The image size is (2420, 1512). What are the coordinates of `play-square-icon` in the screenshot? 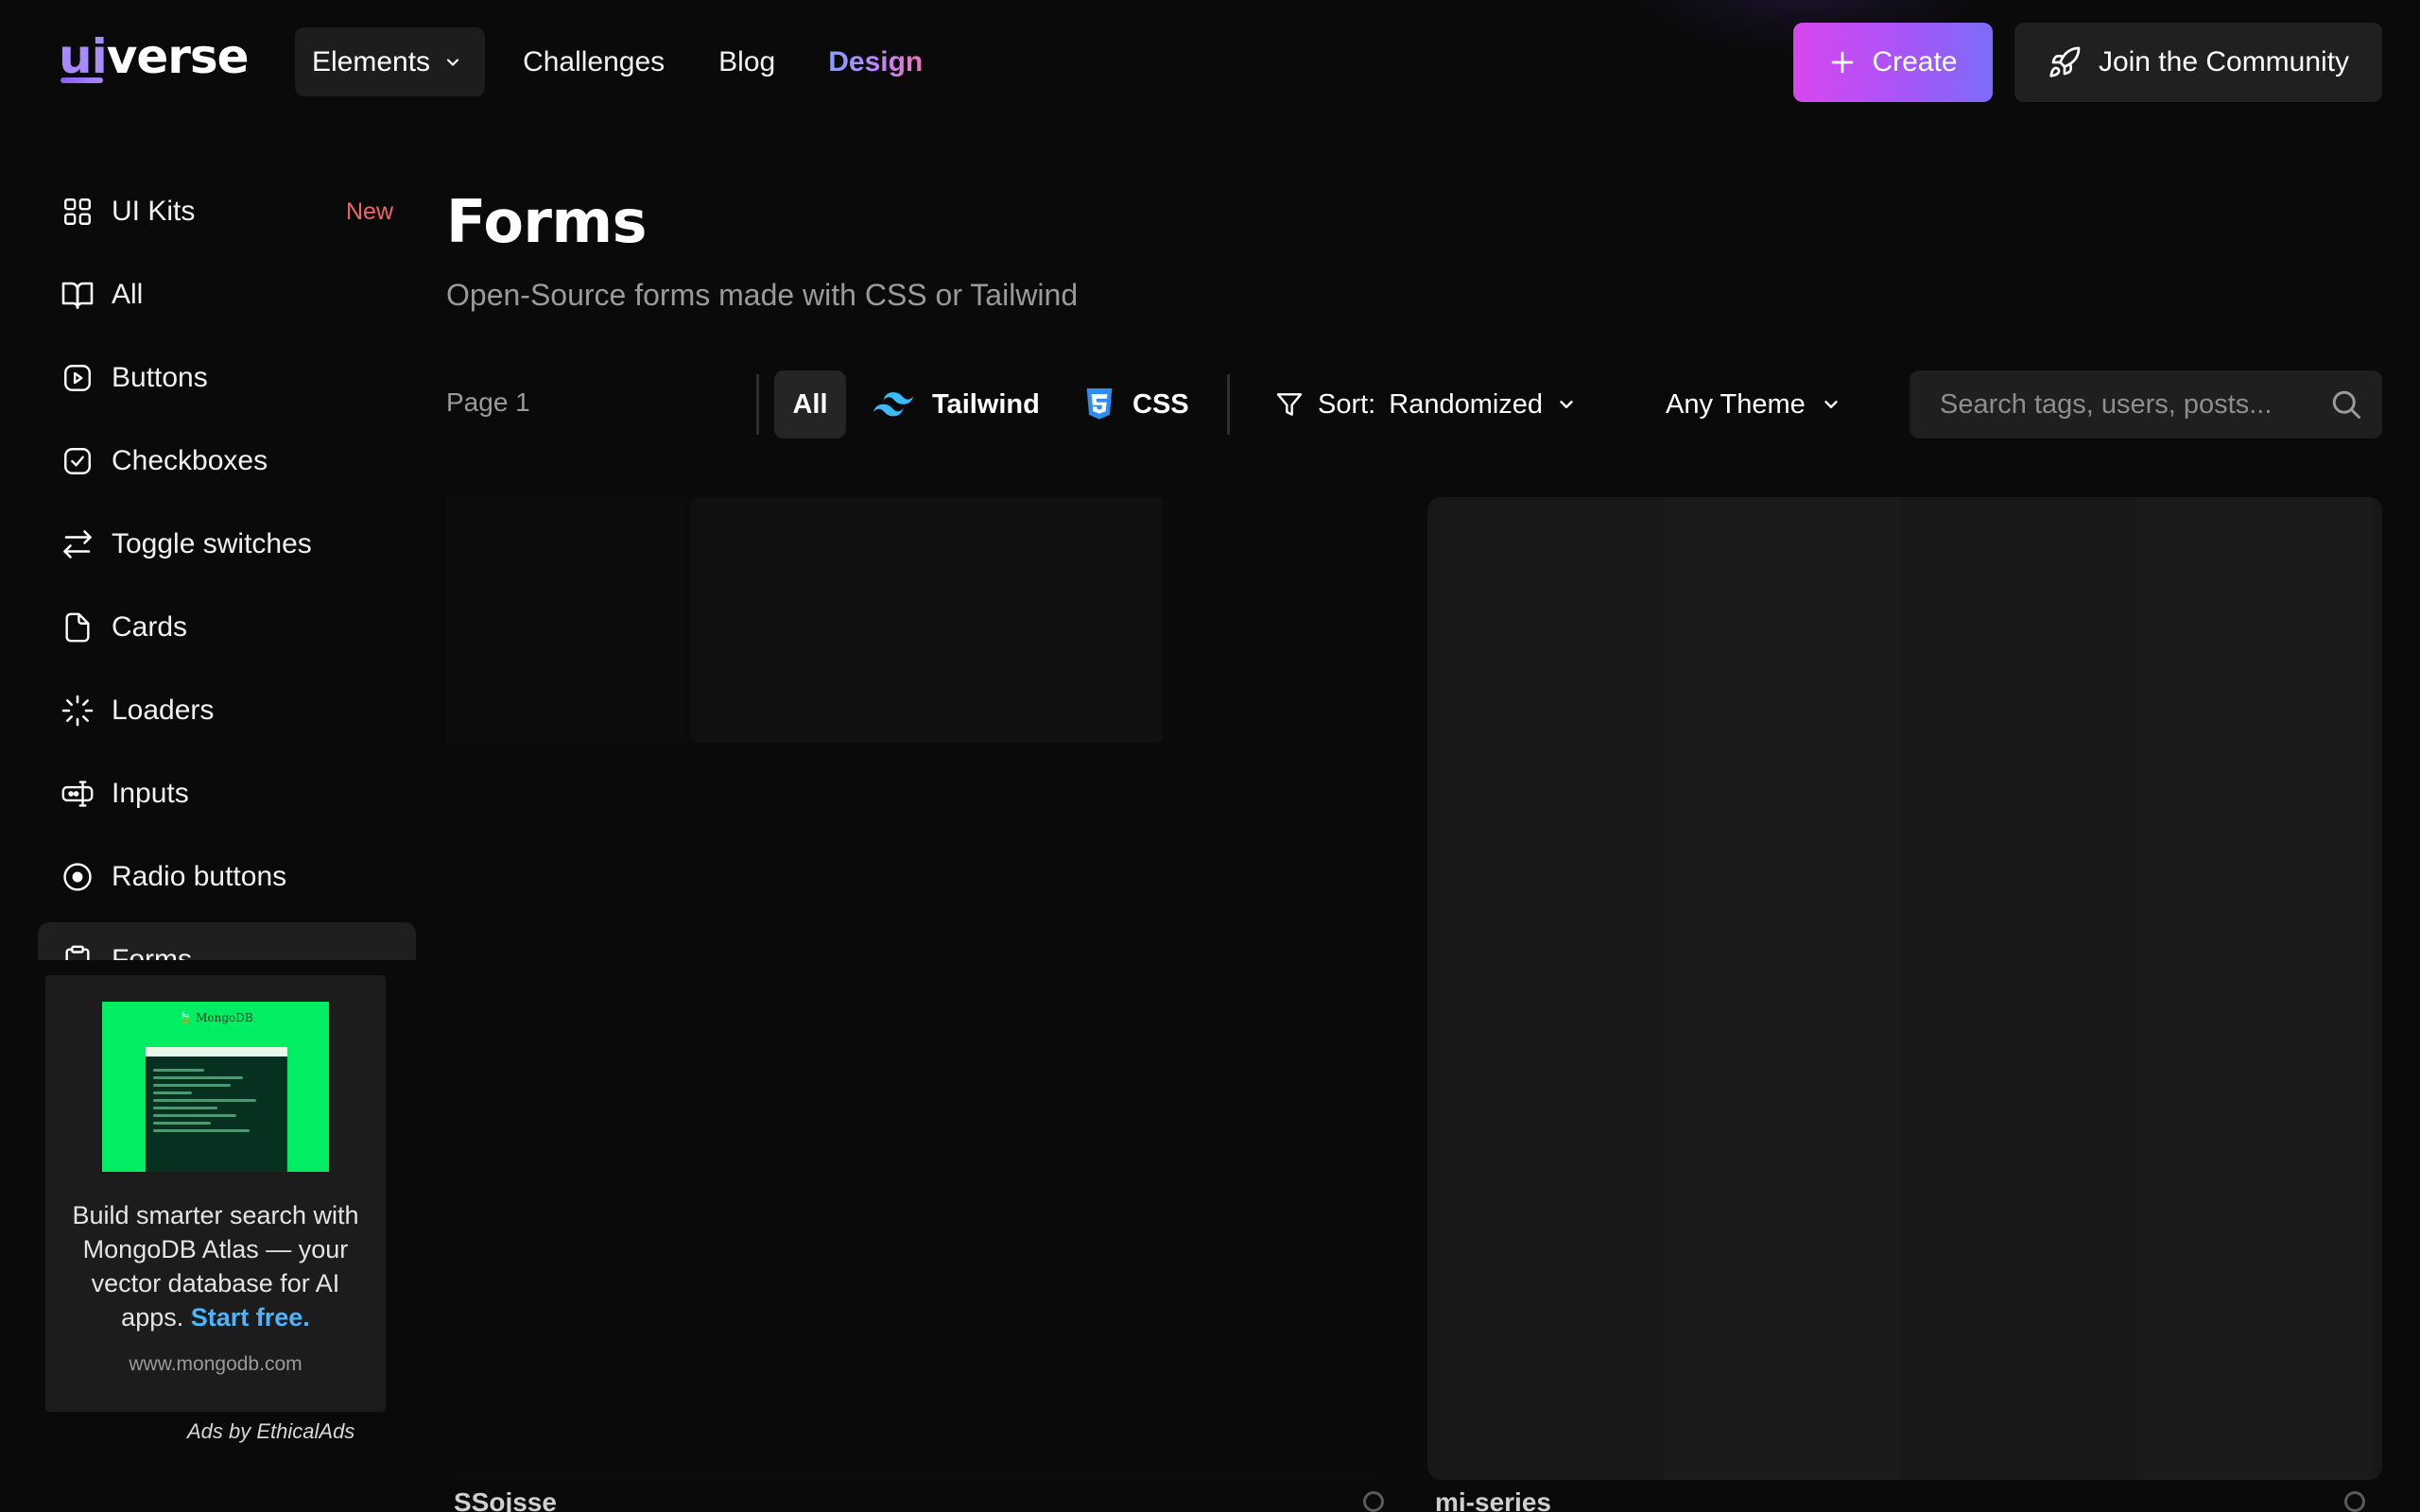 It's located at (77, 378).